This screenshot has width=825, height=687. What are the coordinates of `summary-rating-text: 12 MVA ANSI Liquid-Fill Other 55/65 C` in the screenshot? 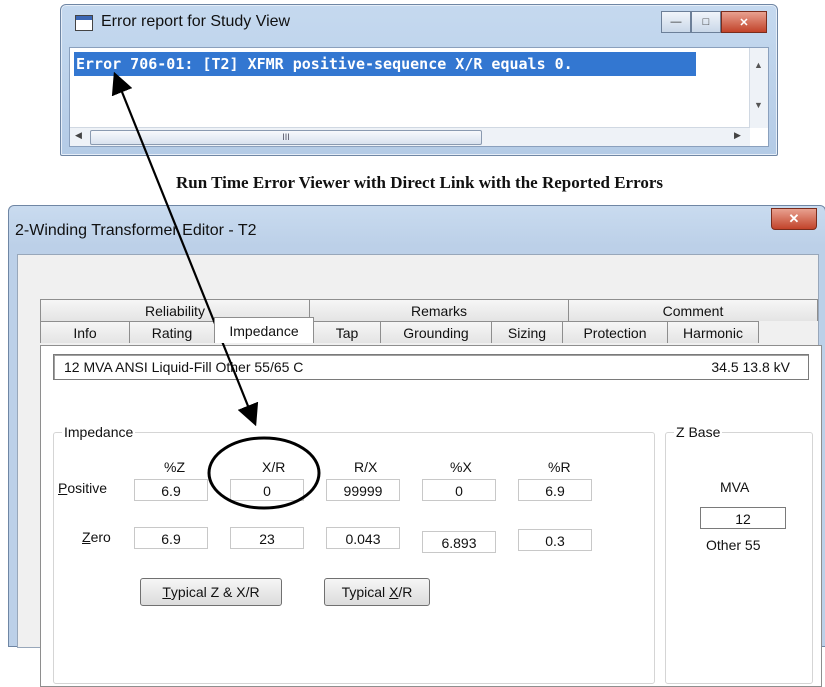 It's located at (184, 367).